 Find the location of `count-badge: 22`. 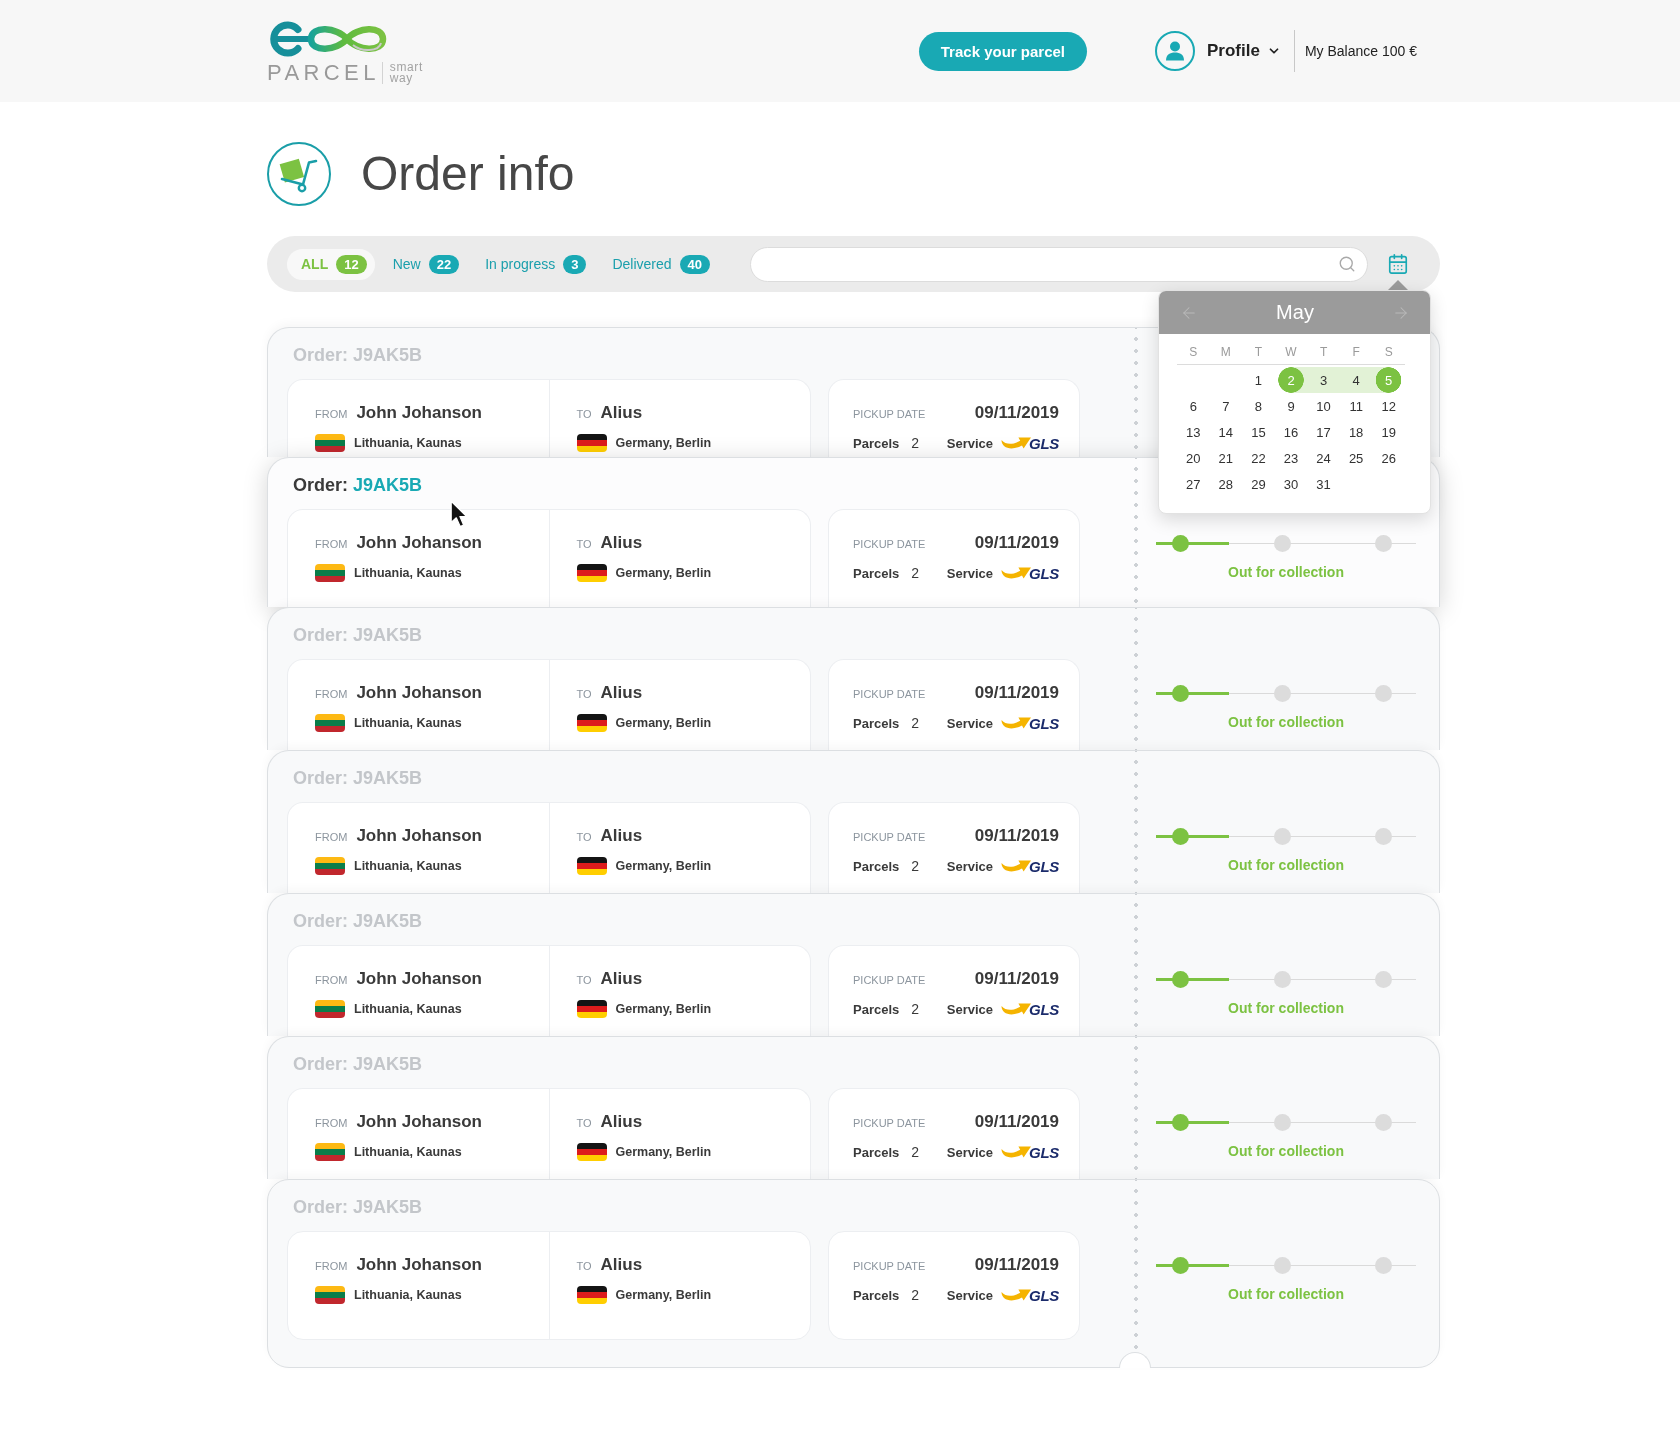

count-badge: 22 is located at coordinates (444, 264).